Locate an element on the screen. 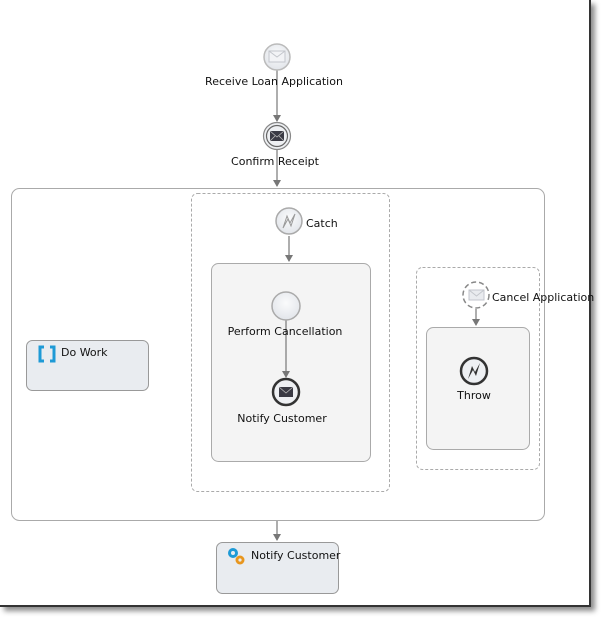 The height and width of the screenshot is (621, 603). cancel-application-label: Cancel Application is located at coordinates (543, 297).